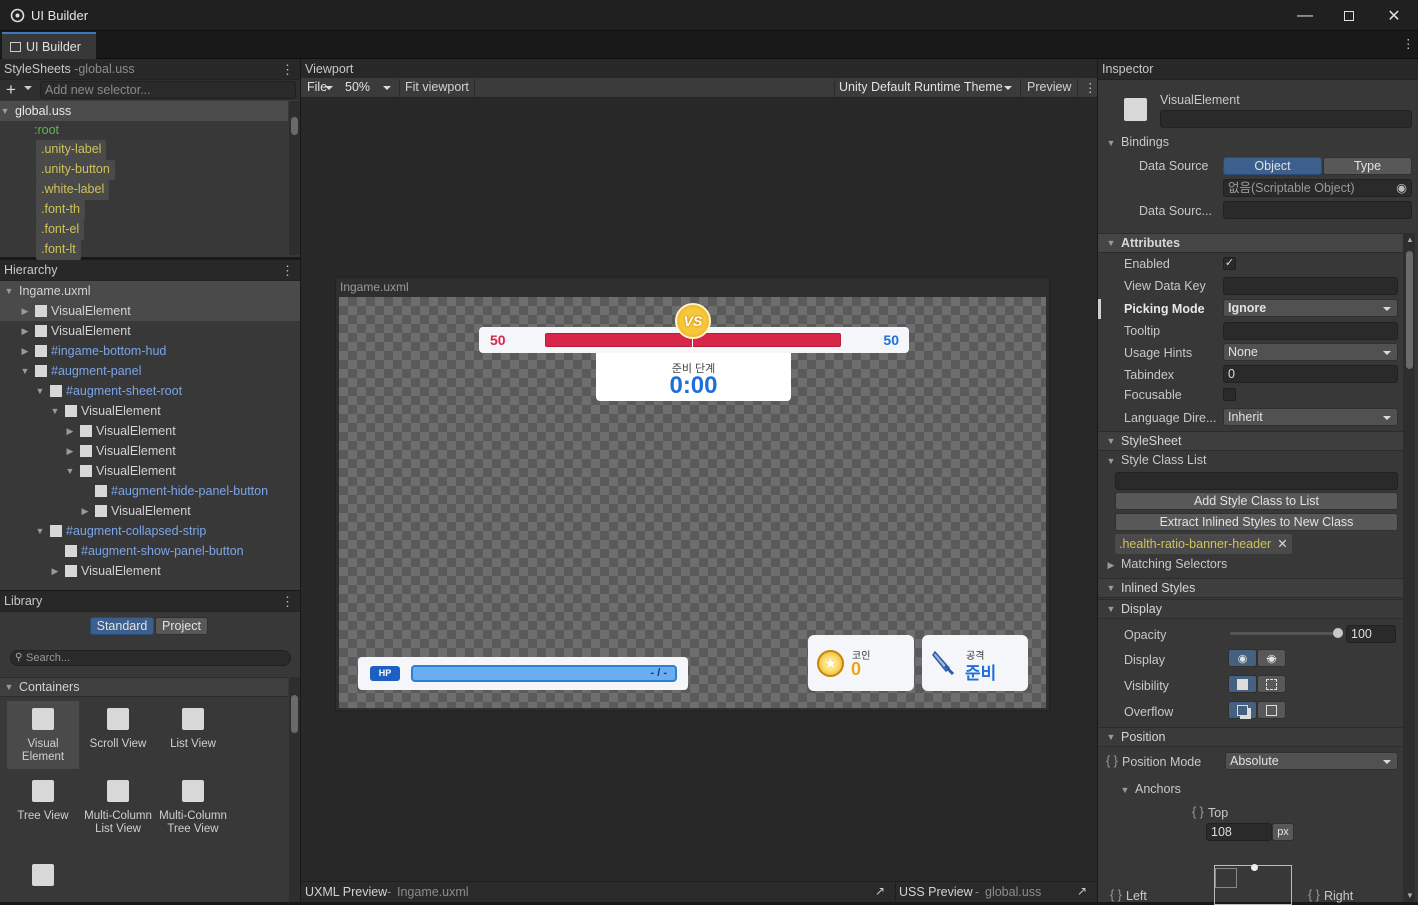  Describe the element at coordinates (1371, 634) in the screenshot. I see `opacity-input: 100` at that location.